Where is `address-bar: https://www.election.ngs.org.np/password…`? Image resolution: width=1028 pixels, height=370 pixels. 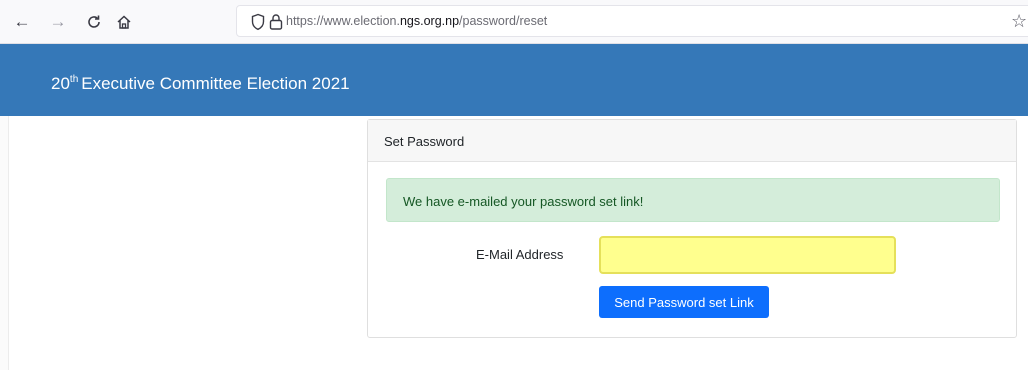
address-bar: https://www.election.ngs.org.np/password… is located at coordinates (632, 21).